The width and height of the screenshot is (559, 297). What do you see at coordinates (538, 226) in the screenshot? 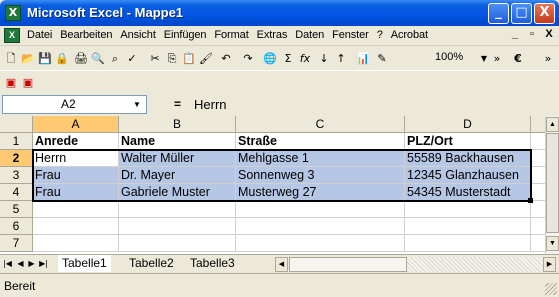
I see `cell-e6` at bounding box center [538, 226].